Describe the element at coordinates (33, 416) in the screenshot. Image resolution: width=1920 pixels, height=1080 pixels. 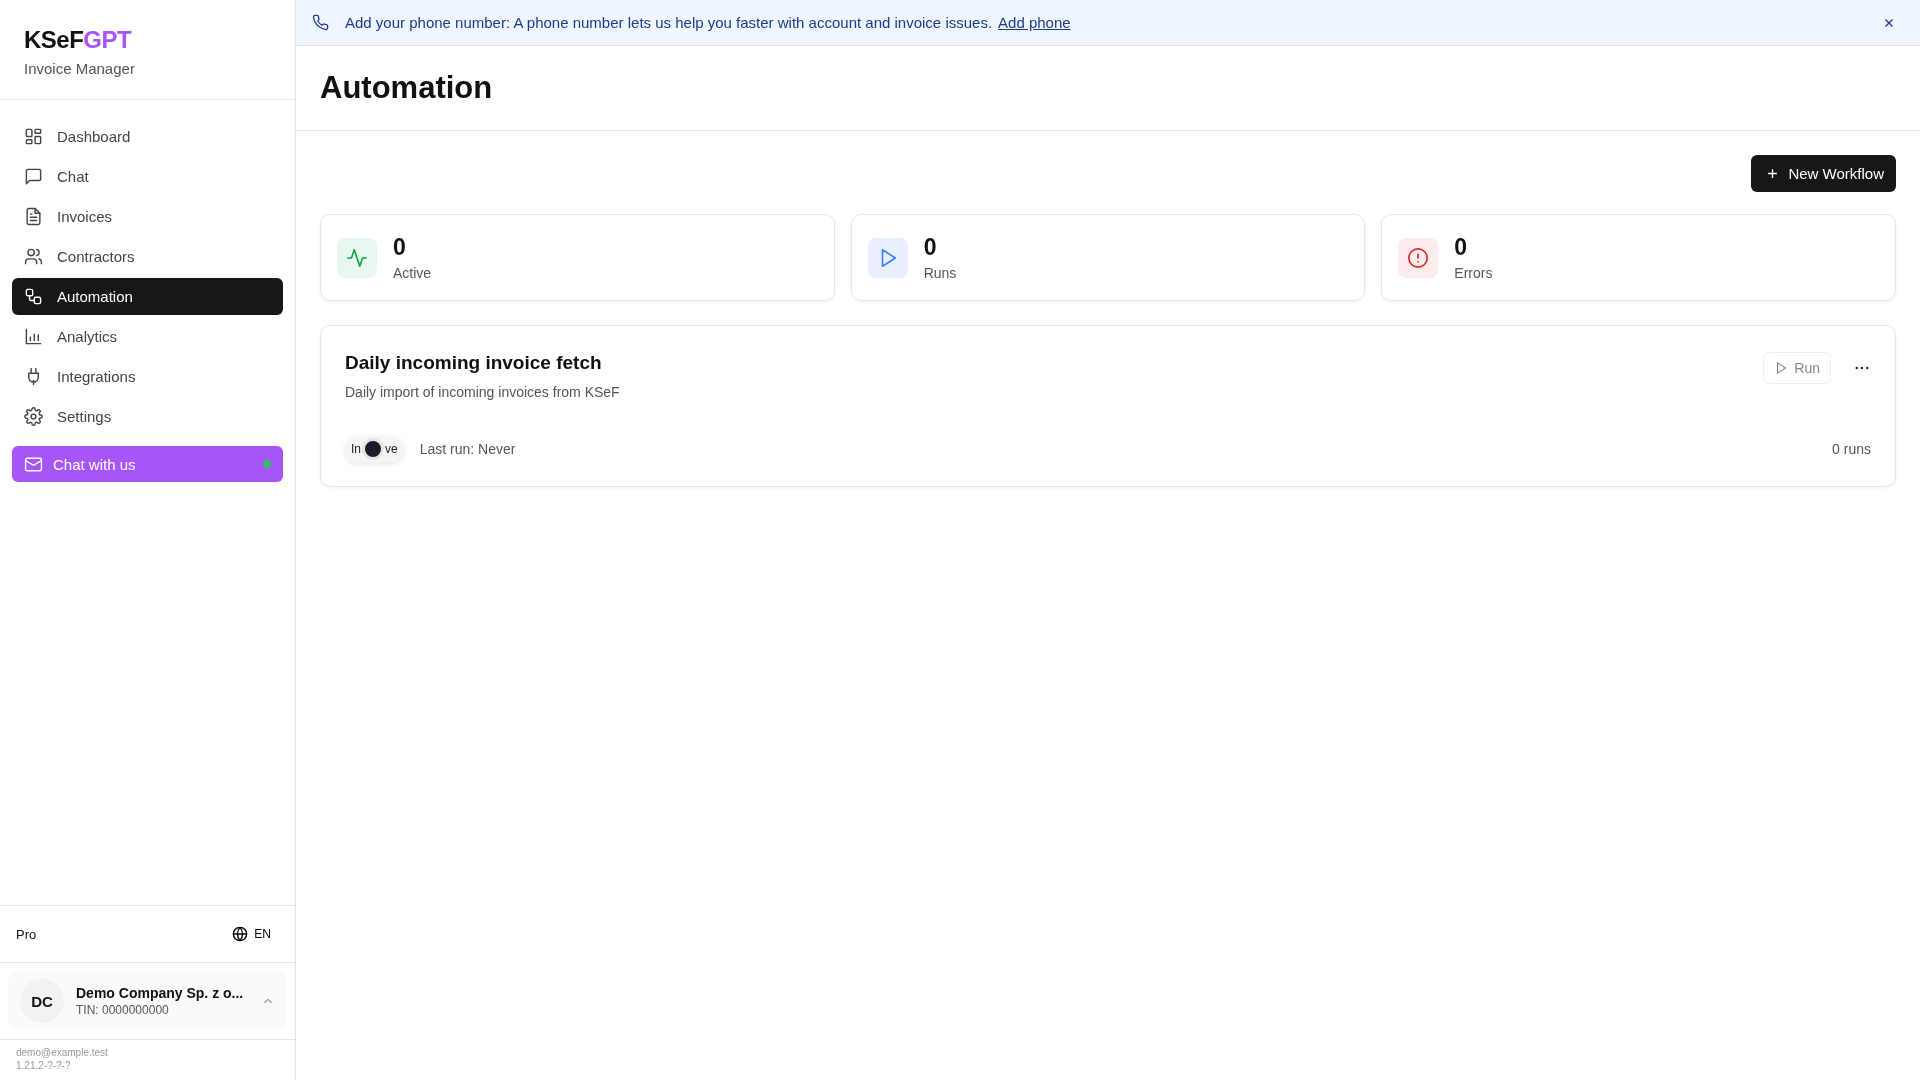
I see `settings-icon` at that location.